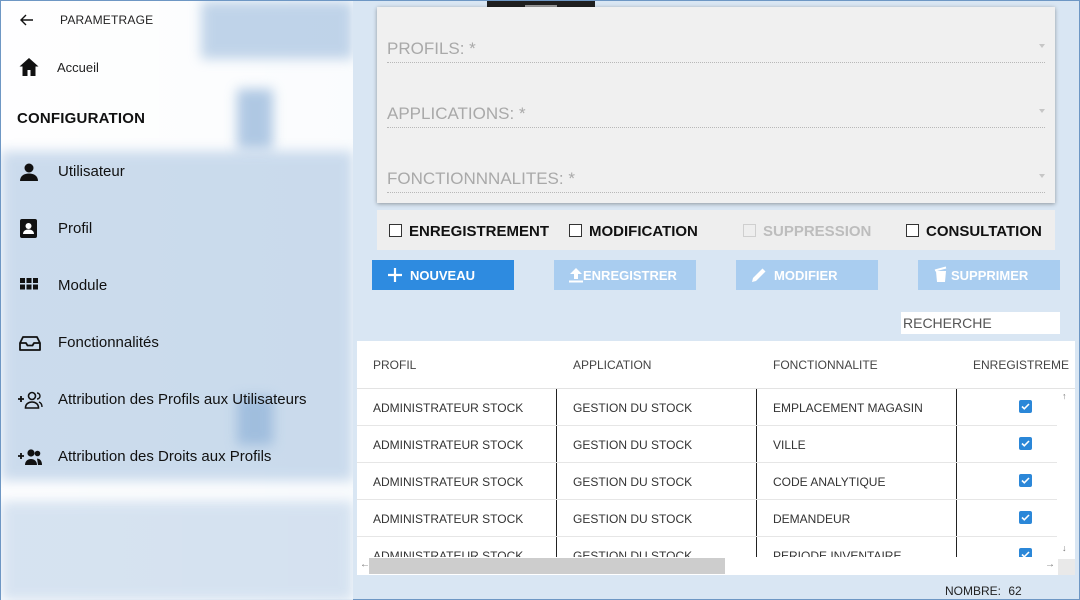 Image resolution: width=1080 pixels, height=600 pixels. Describe the element at coordinates (789, 445) in the screenshot. I see `cell-fonctionnalite: VILLE` at that location.